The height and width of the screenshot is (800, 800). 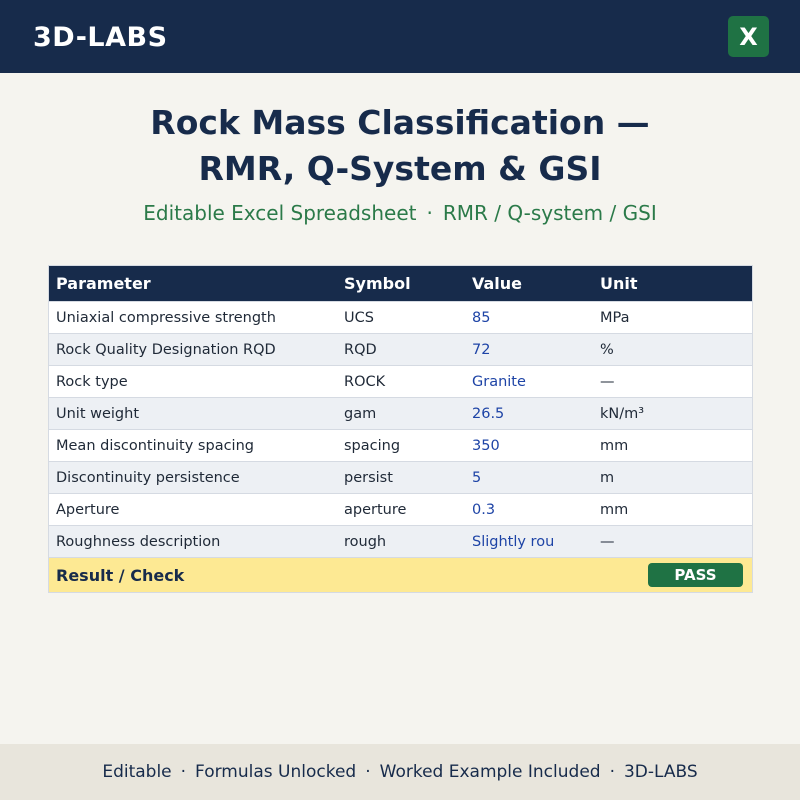 I want to click on cell-value: Granite, so click(x=499, y=382).